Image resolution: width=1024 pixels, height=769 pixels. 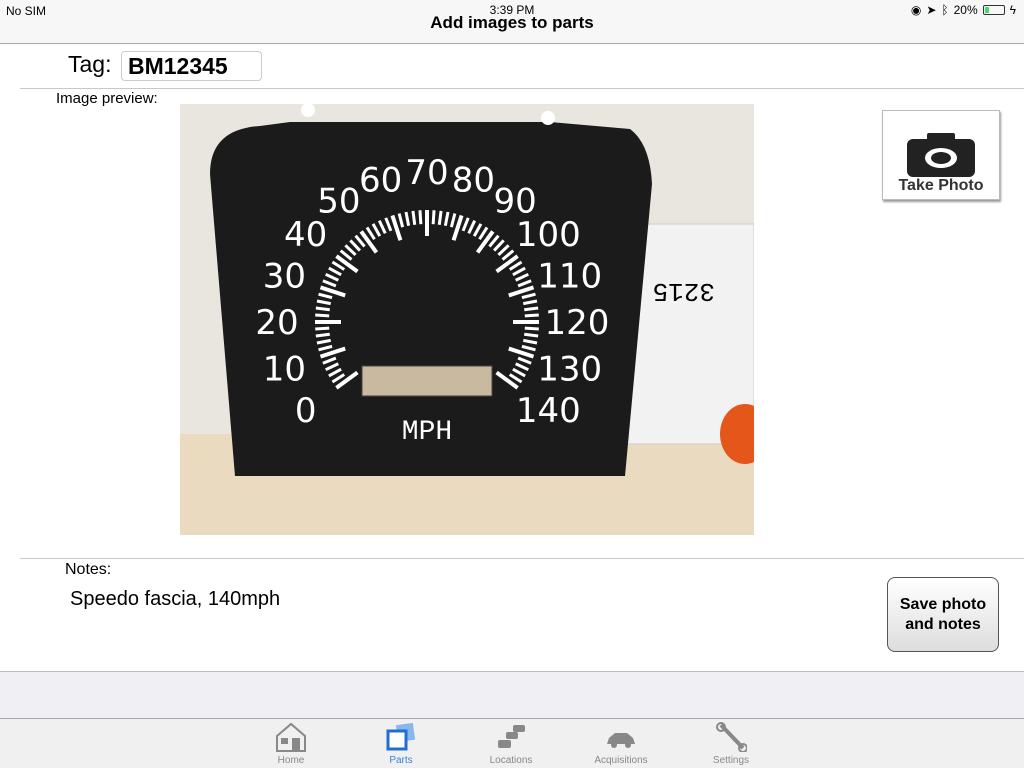 I want to click on dial-number: 30, so click(x=284, y=277).